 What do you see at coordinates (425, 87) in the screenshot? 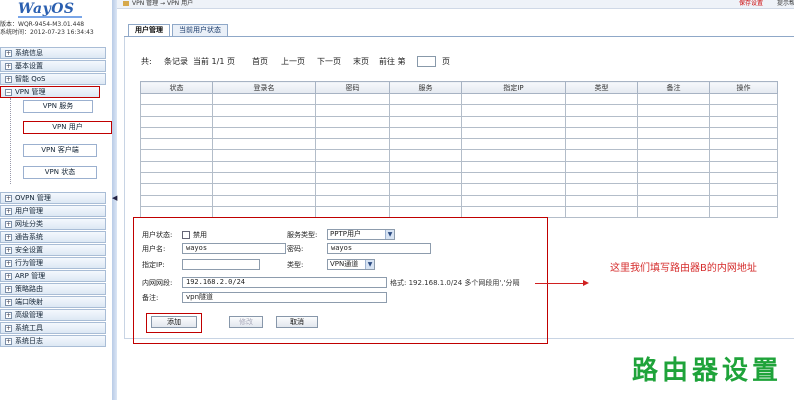
I see `column-header-service: 服务` at bounding box center [425, 87].